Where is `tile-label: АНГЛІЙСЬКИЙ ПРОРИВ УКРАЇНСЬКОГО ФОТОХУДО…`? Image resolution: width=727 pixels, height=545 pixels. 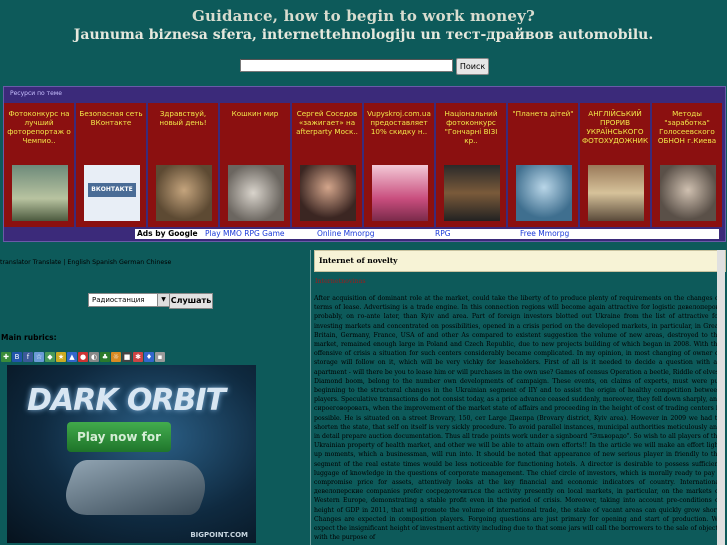
tile-label: АНГЛІЙСЬКИЙ ПРОРИВ УКРАЇНСЬКОГО ФОТОХУДО… is located at coordinates (615, 132).